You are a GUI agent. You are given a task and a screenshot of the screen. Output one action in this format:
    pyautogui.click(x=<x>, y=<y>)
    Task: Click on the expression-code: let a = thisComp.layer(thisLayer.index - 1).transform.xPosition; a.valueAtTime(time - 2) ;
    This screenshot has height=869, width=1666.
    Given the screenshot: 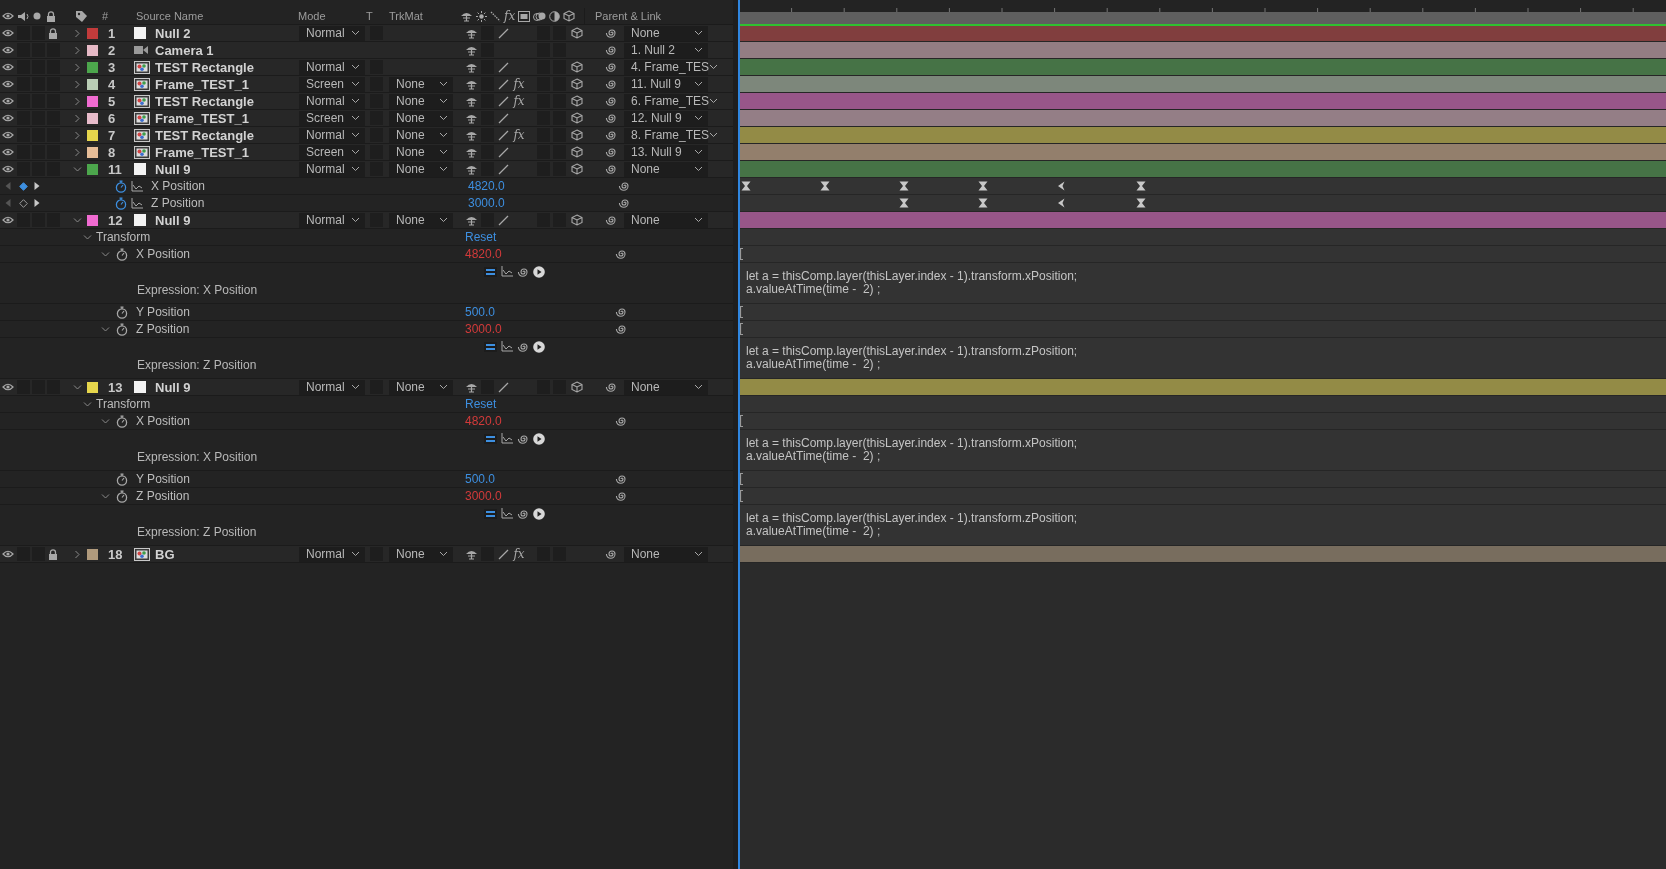 What is the action you would take?
    pyautogui.click(x=908, y=279)
    